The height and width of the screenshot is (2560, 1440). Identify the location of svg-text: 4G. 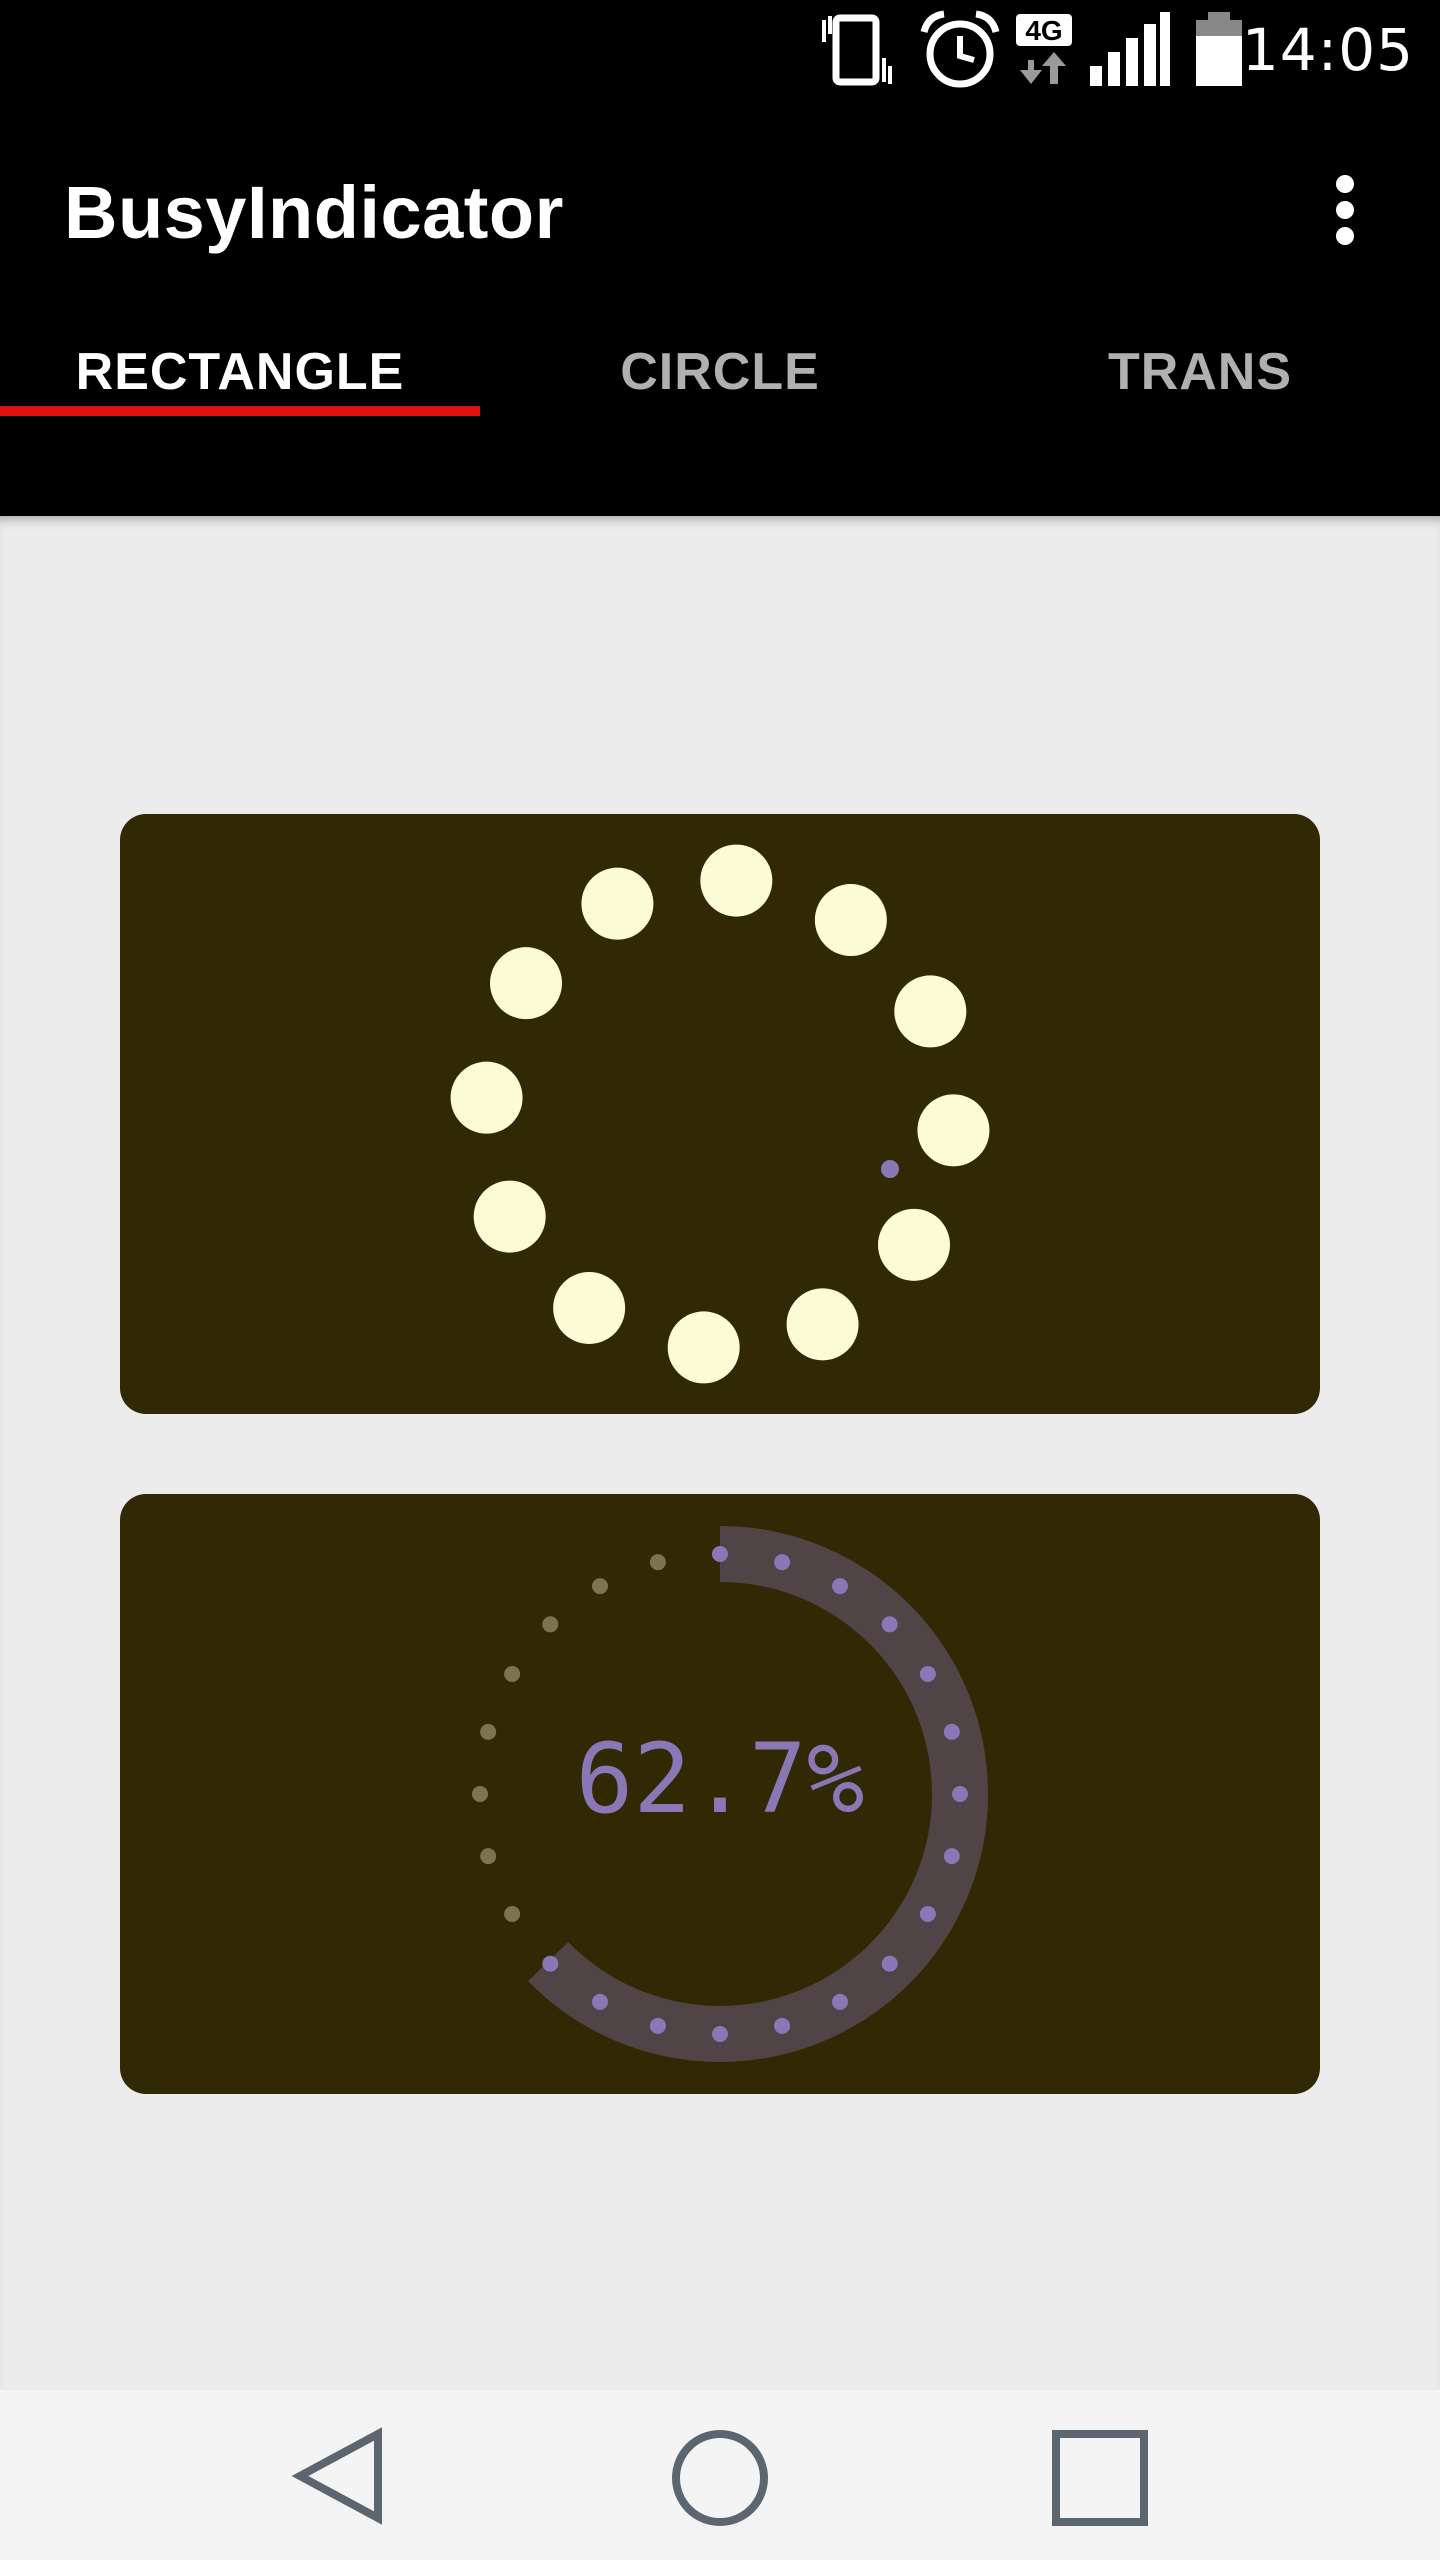
(1043, 30).